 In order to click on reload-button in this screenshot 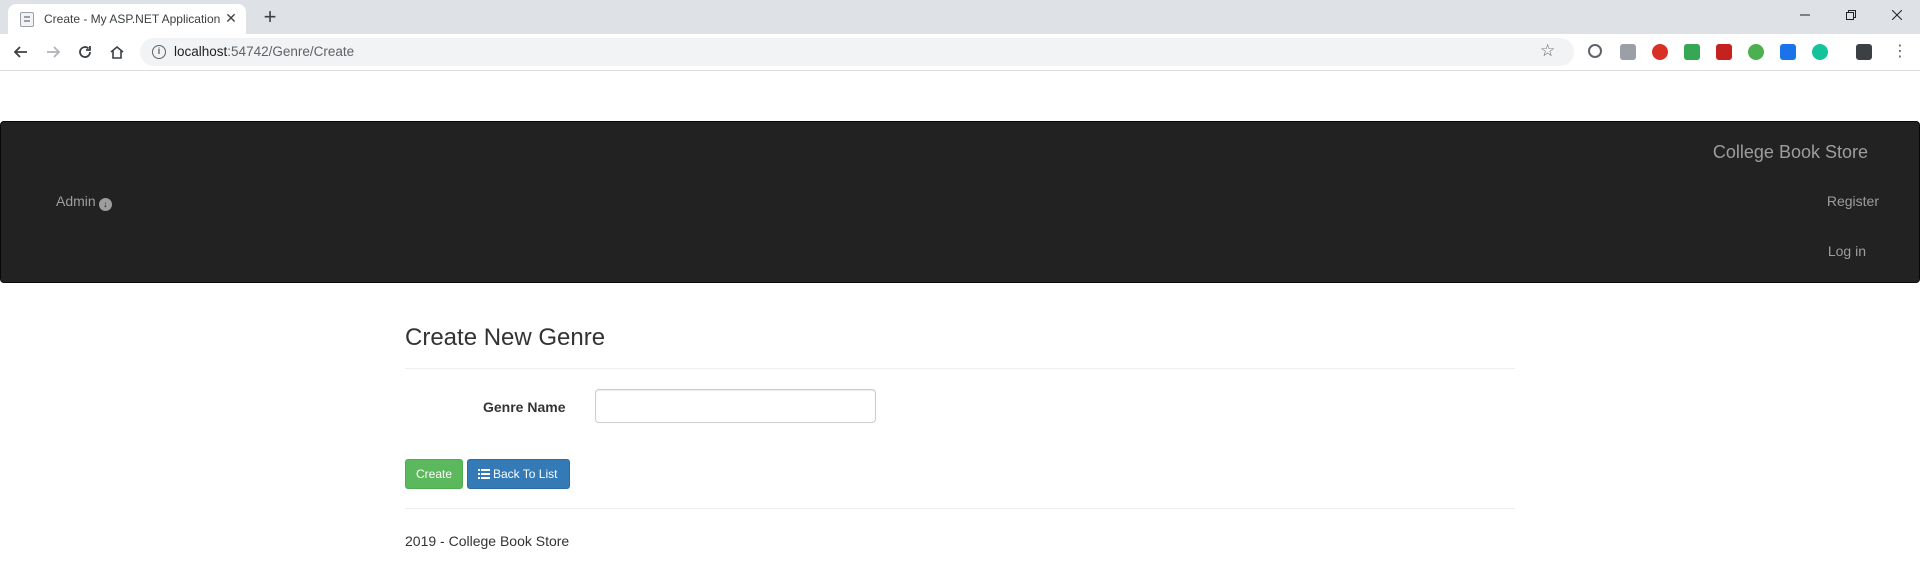, I will do `click(85, 52)`.